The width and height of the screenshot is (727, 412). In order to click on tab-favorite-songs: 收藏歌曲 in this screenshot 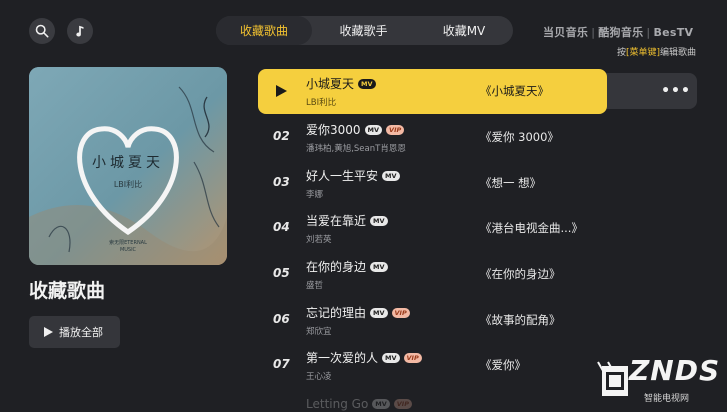, I will do `click(264, 30)`.